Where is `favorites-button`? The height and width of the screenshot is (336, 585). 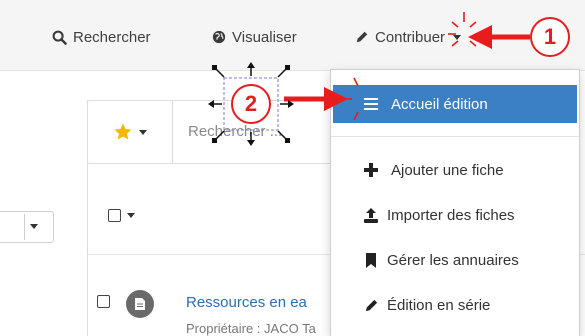
favorites-button is located at coordinates (130, 132).